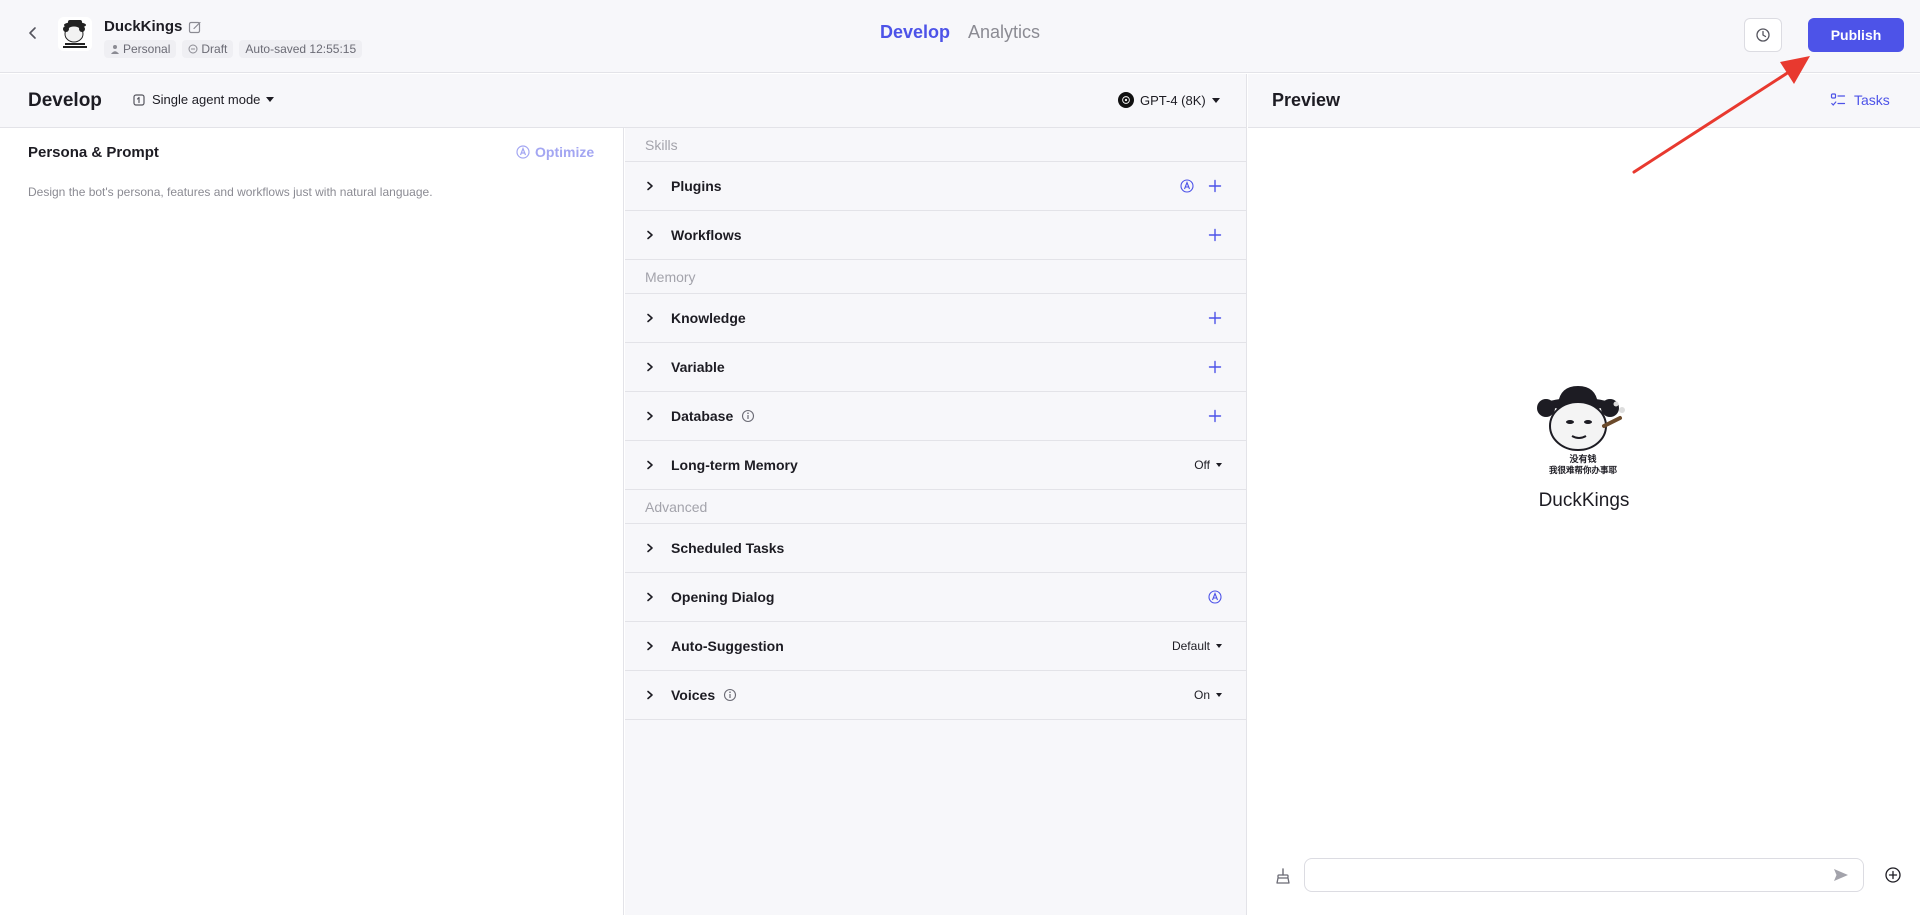  What do you see at coordinates (935, 277) in the screenshot?
I see `section-memory: Memory` at bounding box center [935, 277].